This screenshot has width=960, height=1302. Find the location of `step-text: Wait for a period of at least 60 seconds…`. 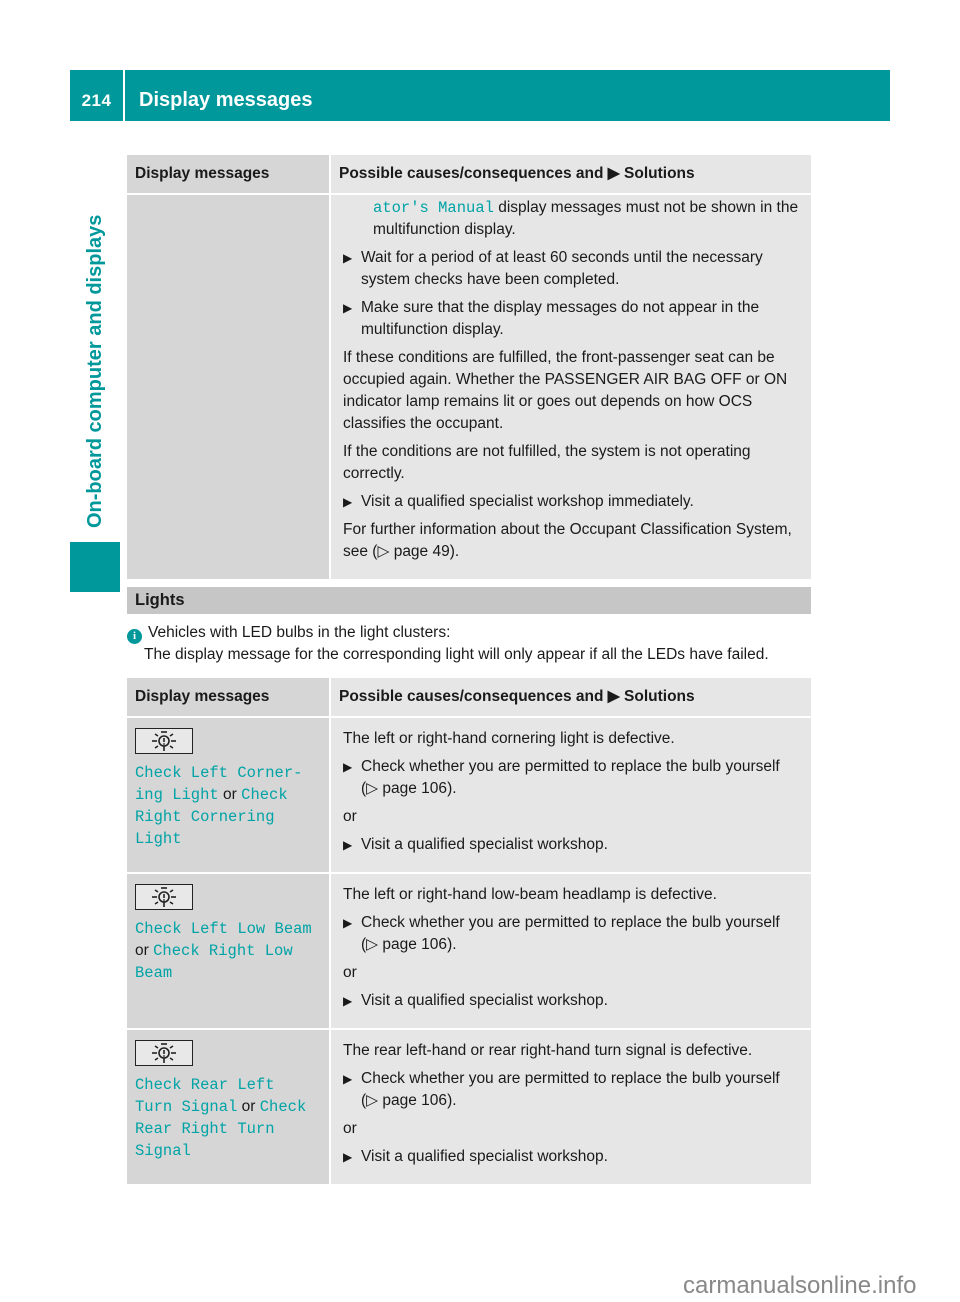

step-text: Wait for a period of at least 60 seconds… is located at coordinates (562, 268).